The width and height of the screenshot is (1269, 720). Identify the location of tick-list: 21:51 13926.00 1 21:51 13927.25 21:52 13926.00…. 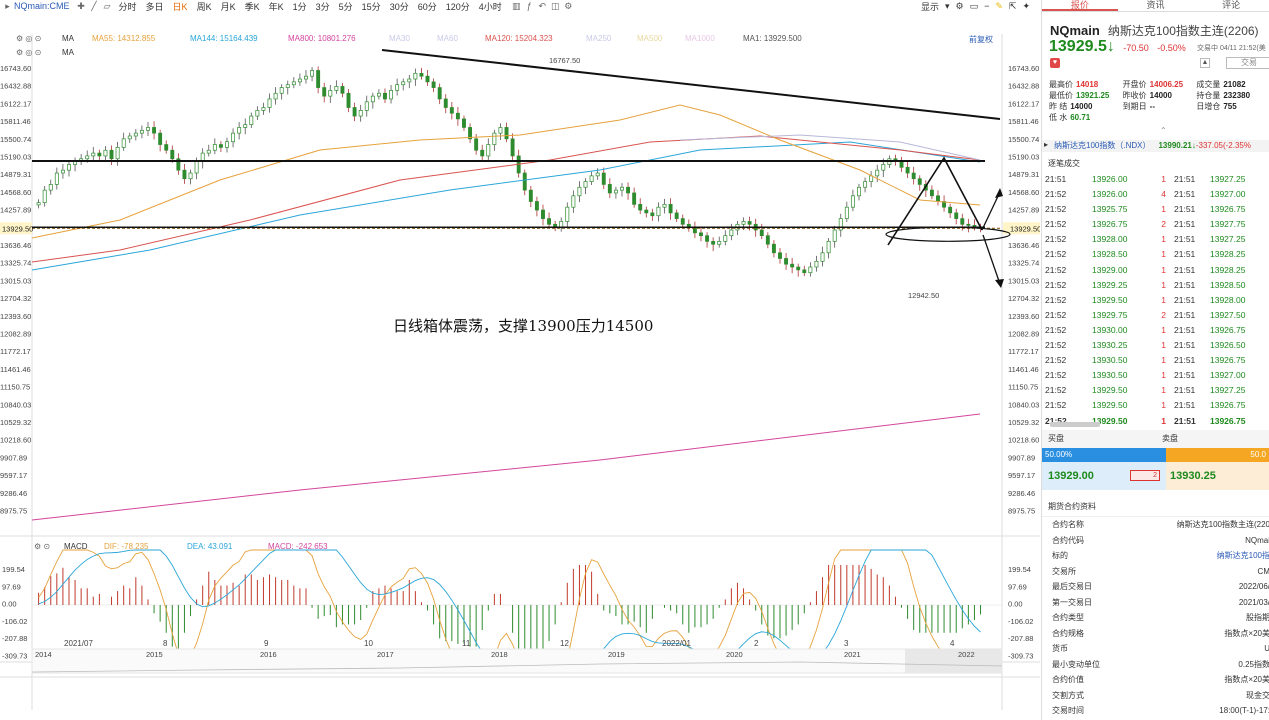
(1155, 300).